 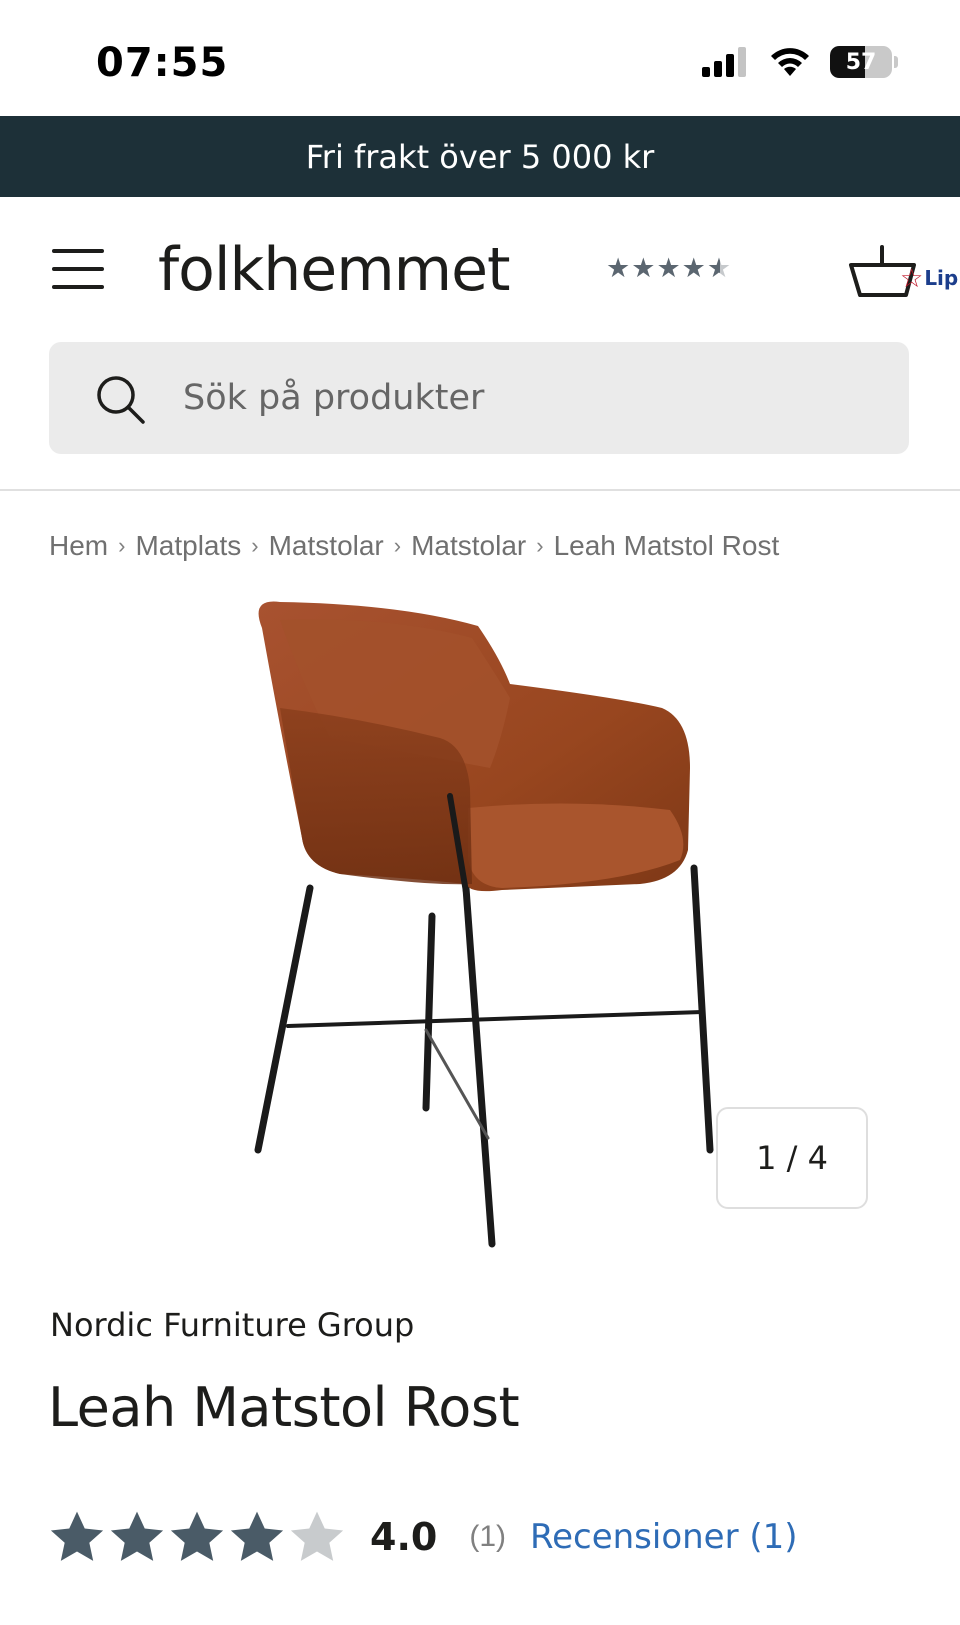 I want to click on trust-rating-stars: ★ ★ ★ ★ ★, so click(x=668, y=268).